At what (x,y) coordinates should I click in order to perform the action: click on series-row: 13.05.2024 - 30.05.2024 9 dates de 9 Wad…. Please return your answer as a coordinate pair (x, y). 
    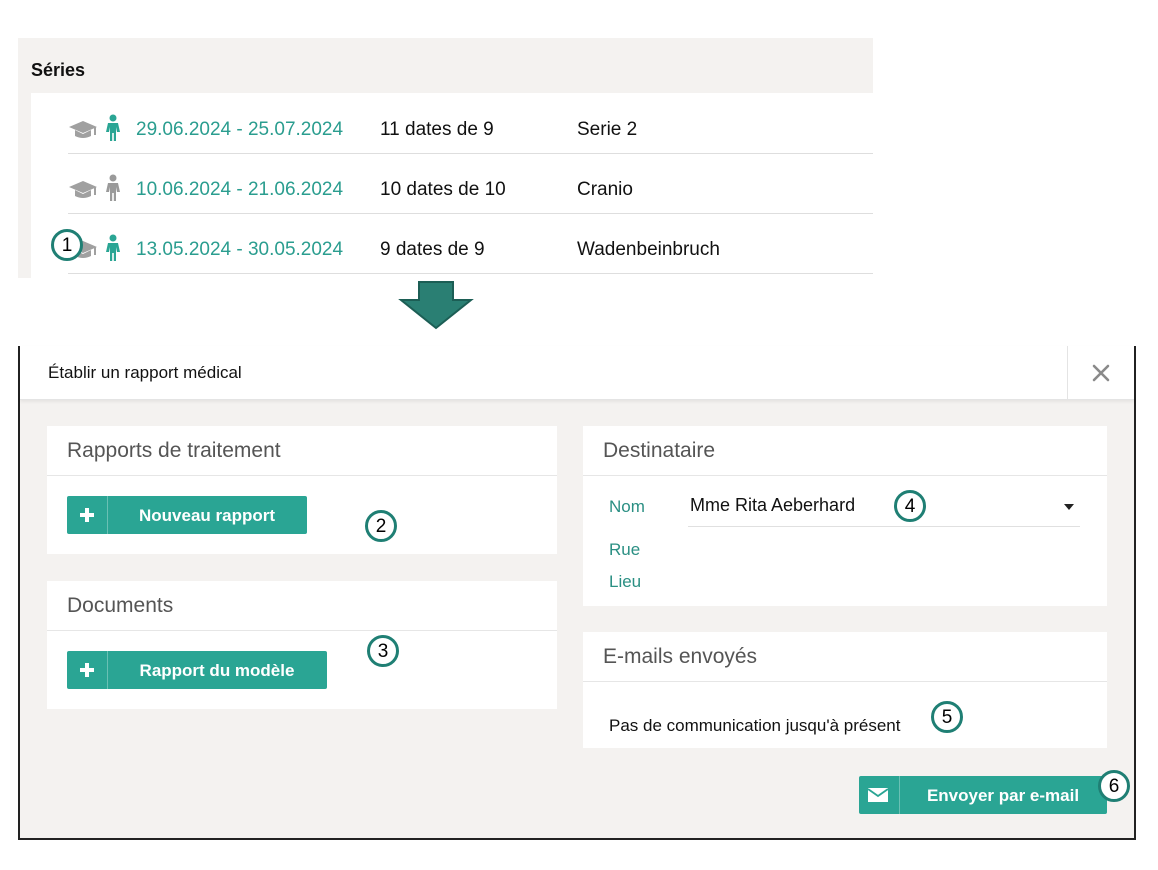
    Looking at the image, I should click on (470, 243).